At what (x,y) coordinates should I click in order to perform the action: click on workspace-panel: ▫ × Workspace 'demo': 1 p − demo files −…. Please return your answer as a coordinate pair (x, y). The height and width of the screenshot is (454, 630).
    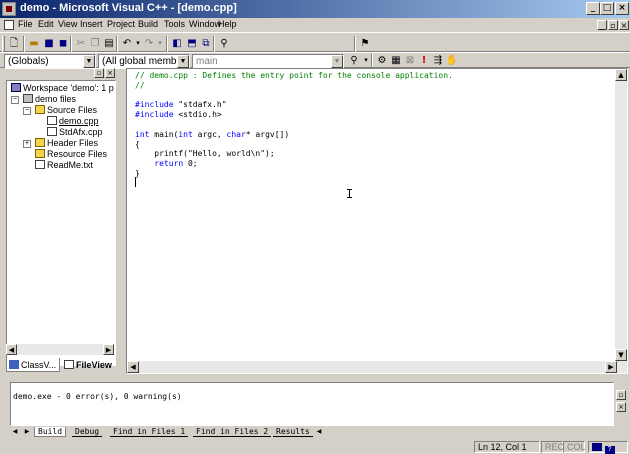
    Looking at the image, I should click on (60, 221).